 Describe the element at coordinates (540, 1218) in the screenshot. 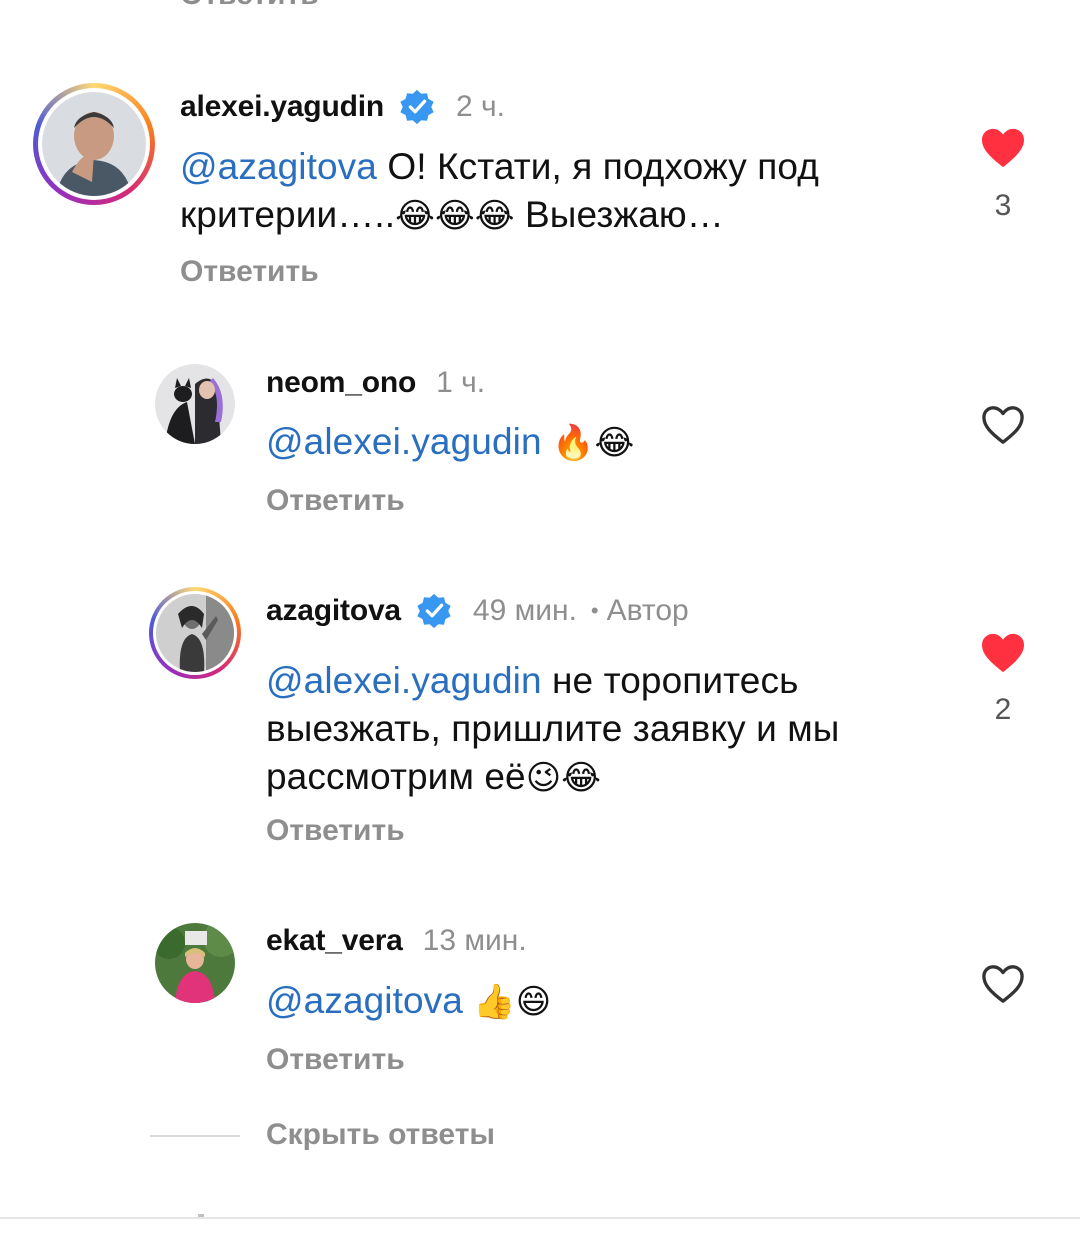

I see `bottom-divider` at that location.